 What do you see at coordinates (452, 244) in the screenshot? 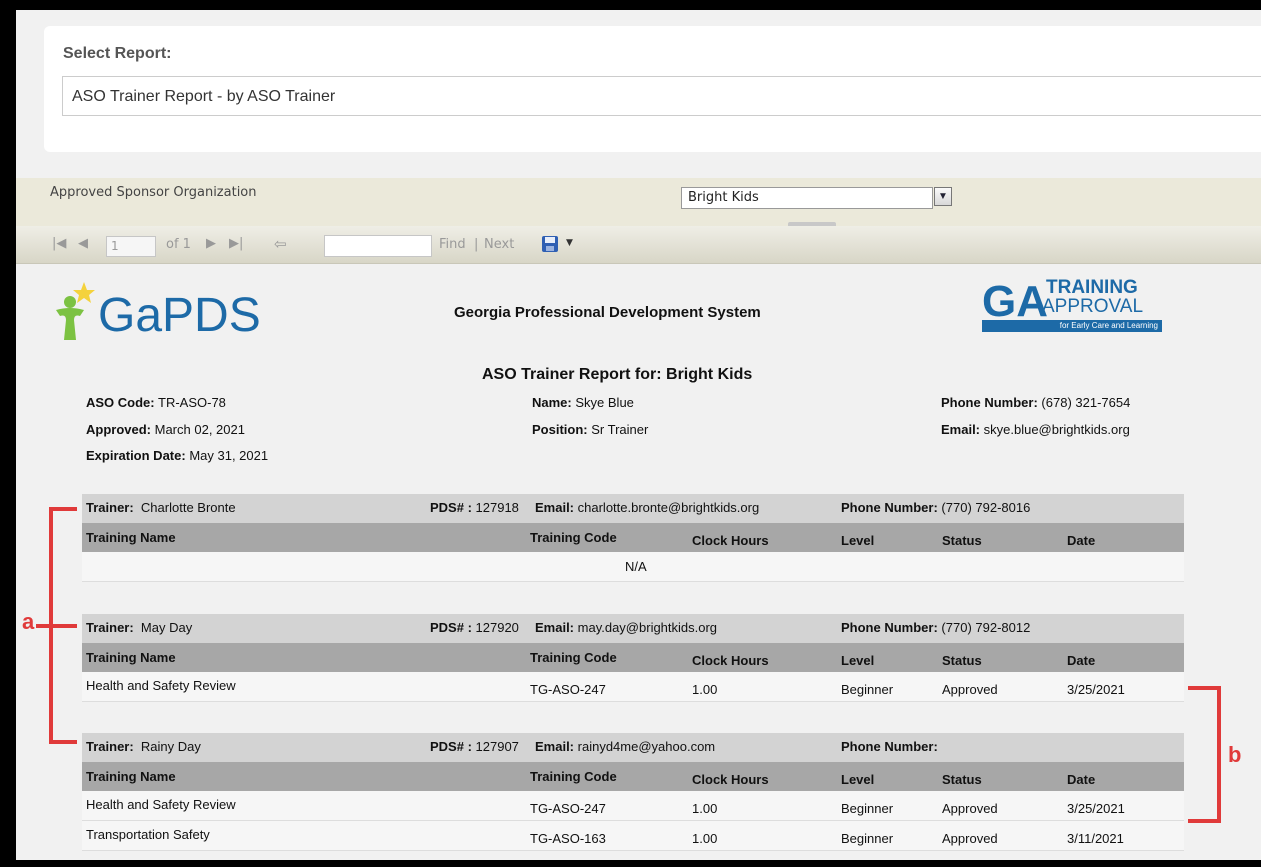
I see `find-link: Find` at bounding box center [452, 244].